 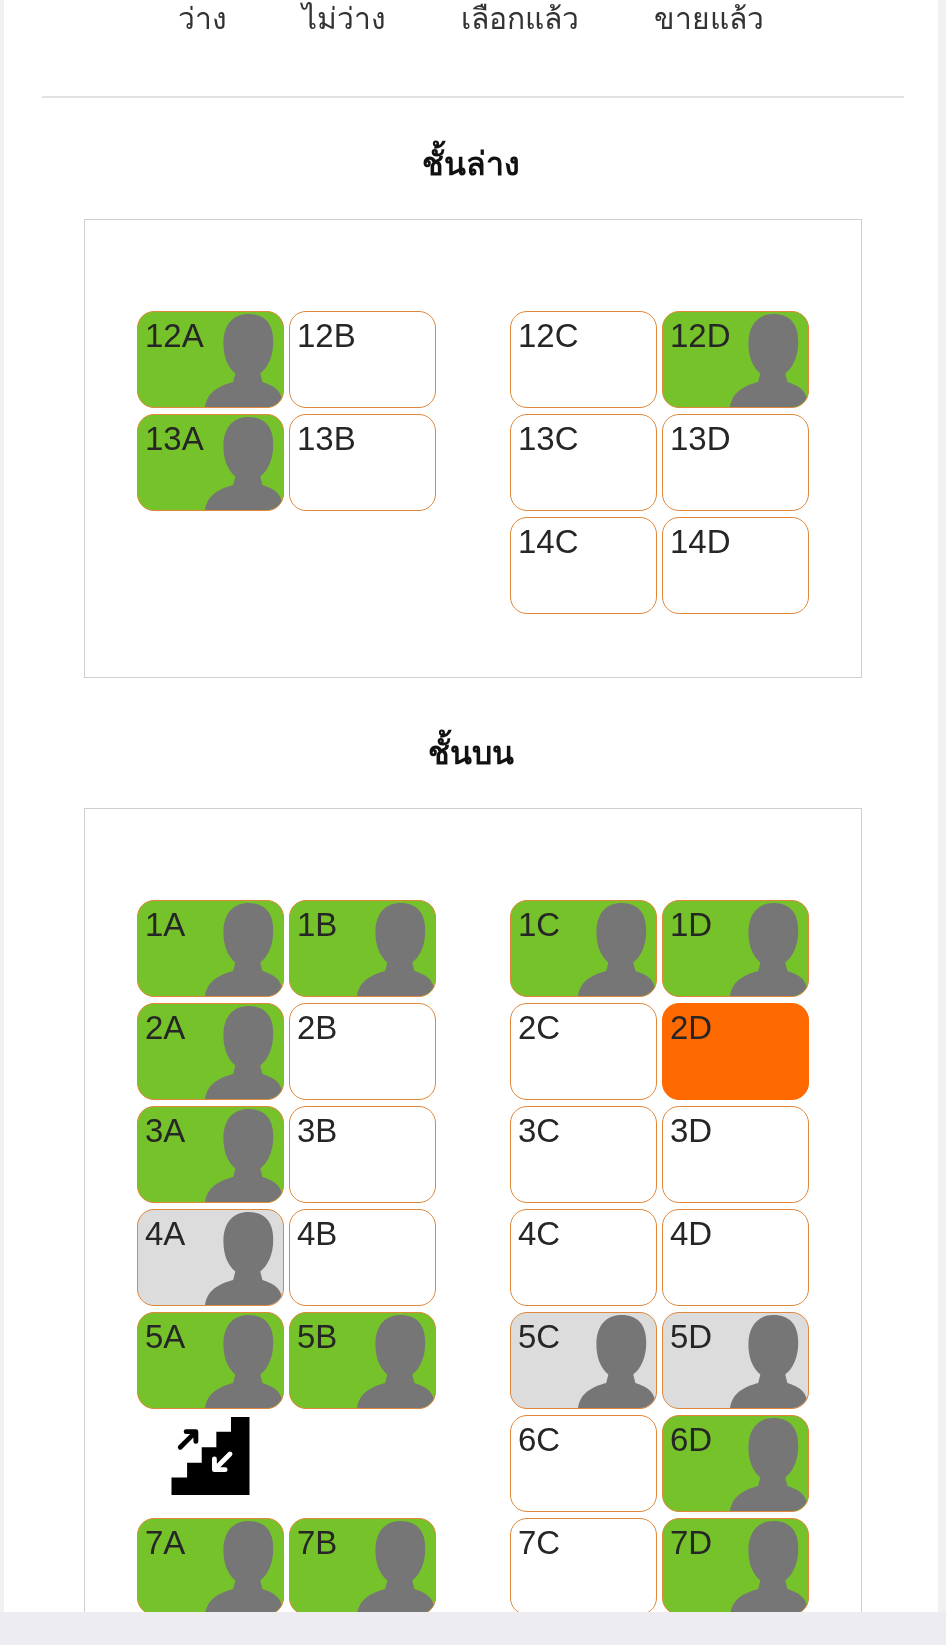 I want to click on stairs-icon, so click(x=210, y=1456).